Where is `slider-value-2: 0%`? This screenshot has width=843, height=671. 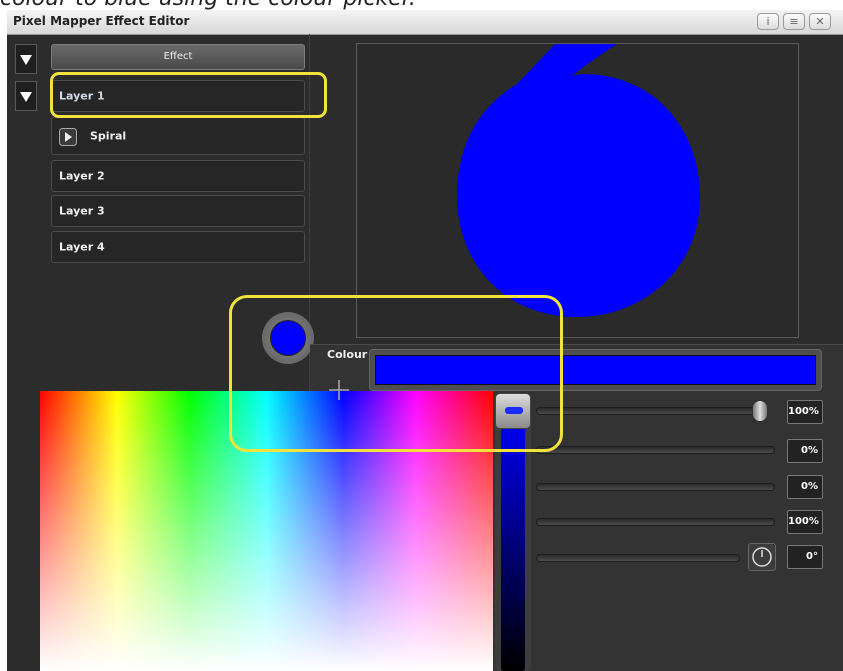 slider-value-2: 0% is located at coordinates (805, 451).